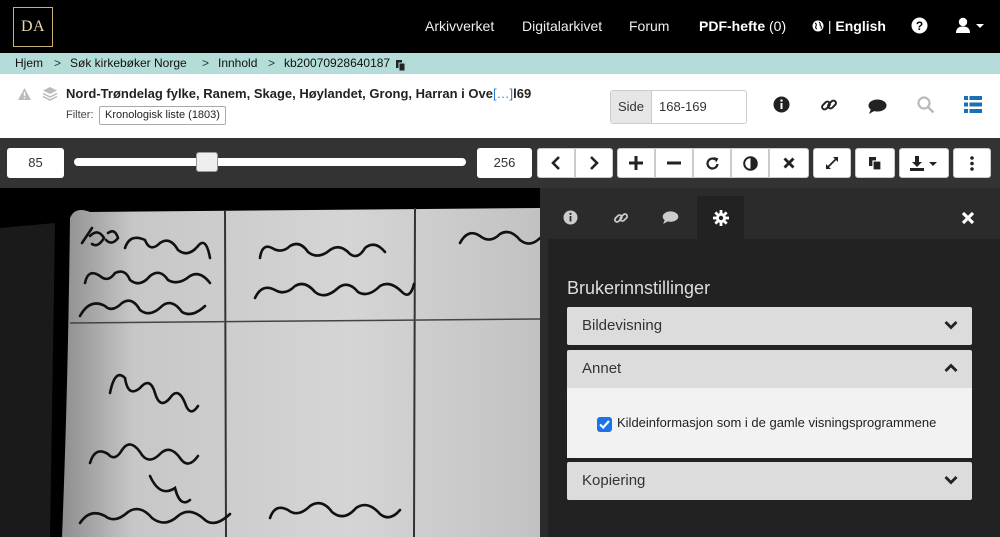  I want to click on plus-icon, so click(636, 163).